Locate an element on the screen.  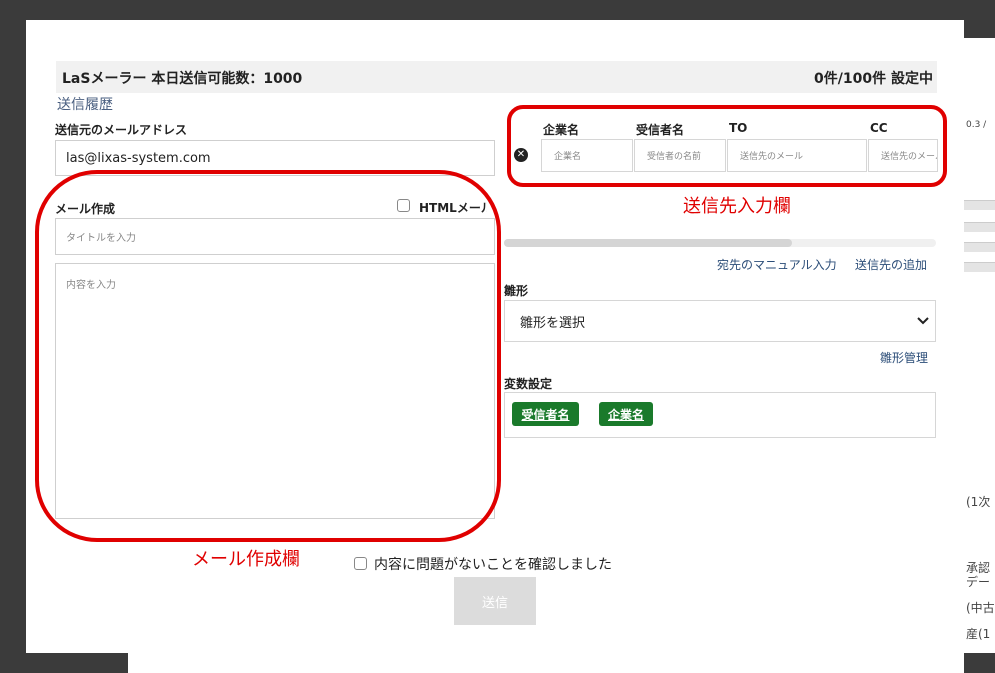
variable-tag-company: 企業名 is located at coordinates (626, 414).